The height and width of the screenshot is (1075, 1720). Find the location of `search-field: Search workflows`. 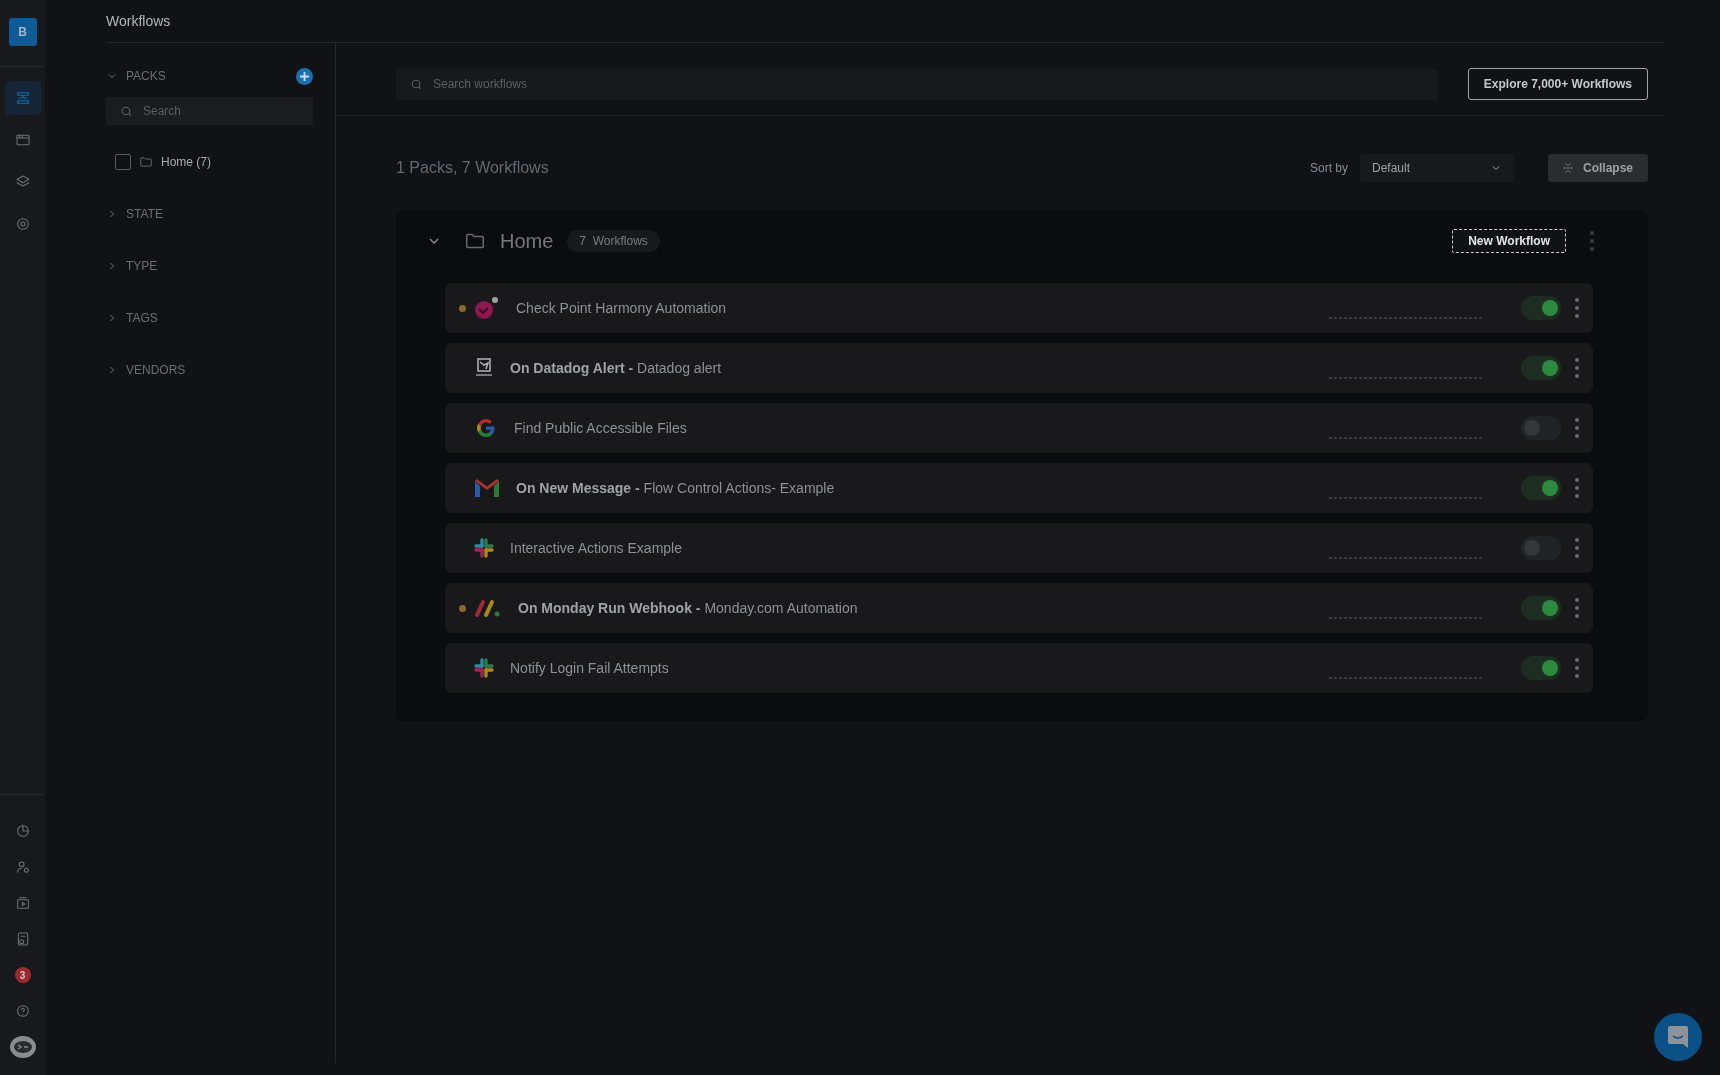

search-field: Search workflows is located at coordinates (917, 84).